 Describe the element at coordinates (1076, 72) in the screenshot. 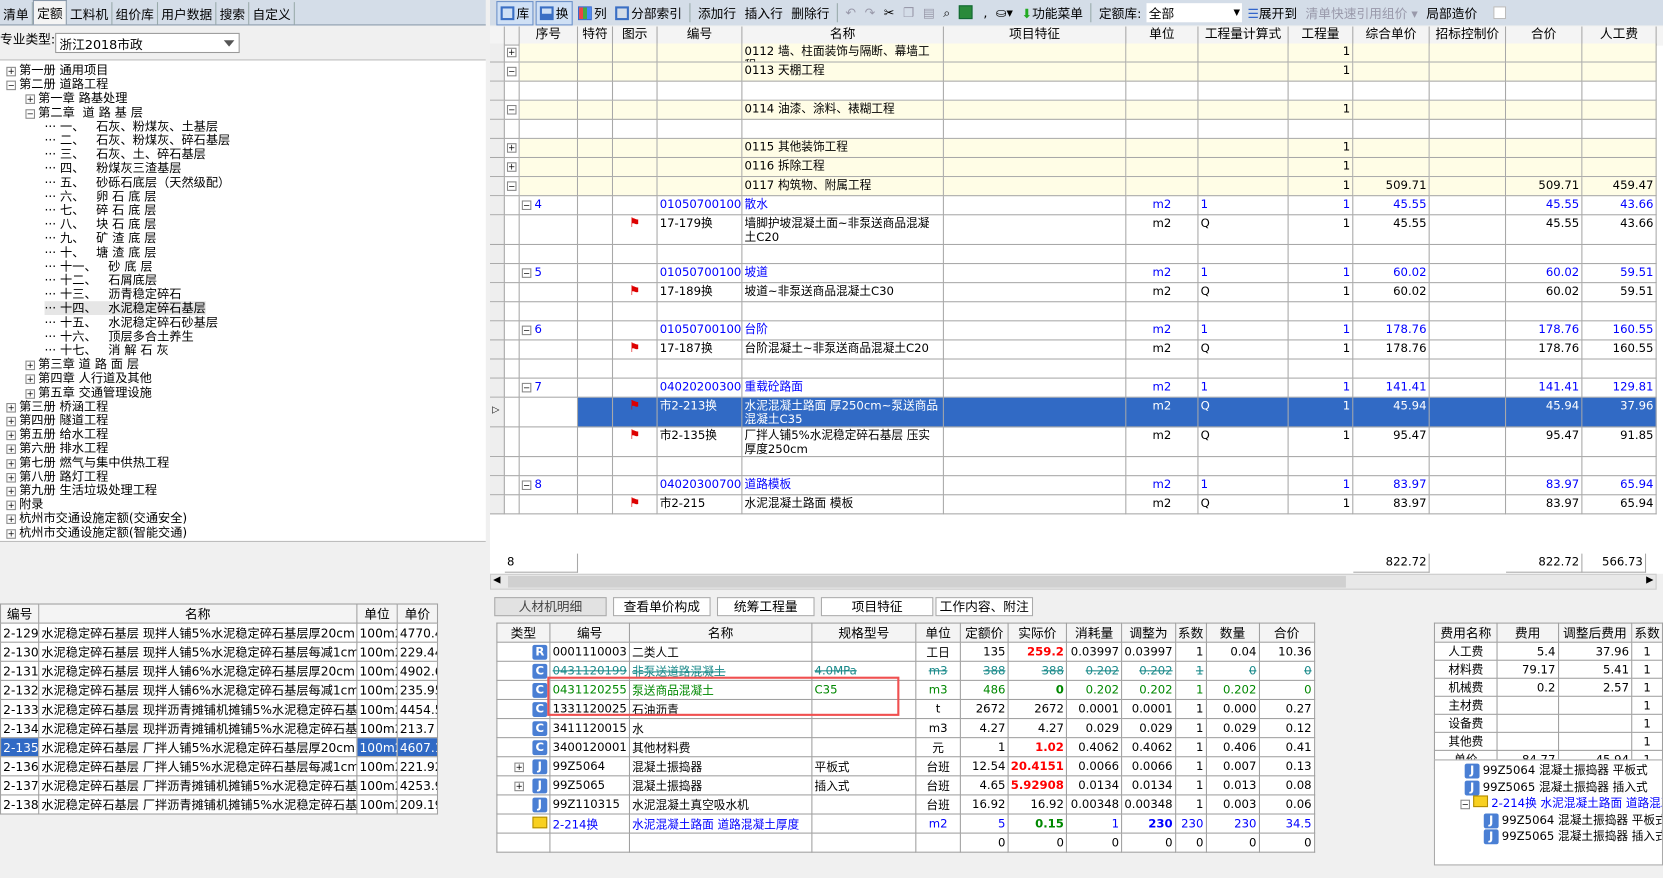

I see `section-row: − 0113 天棚工程 1` at that location.